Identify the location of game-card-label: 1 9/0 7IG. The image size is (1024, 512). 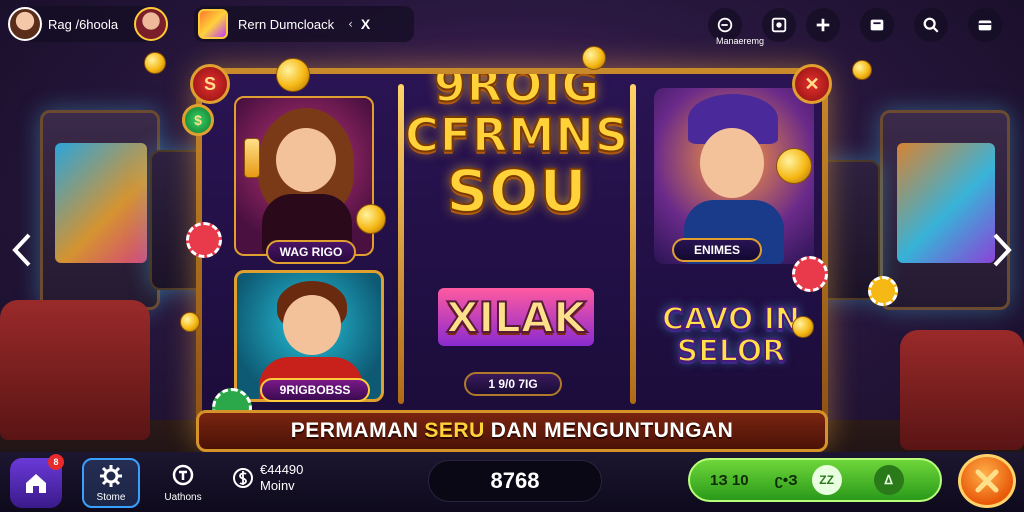
(513, 384).